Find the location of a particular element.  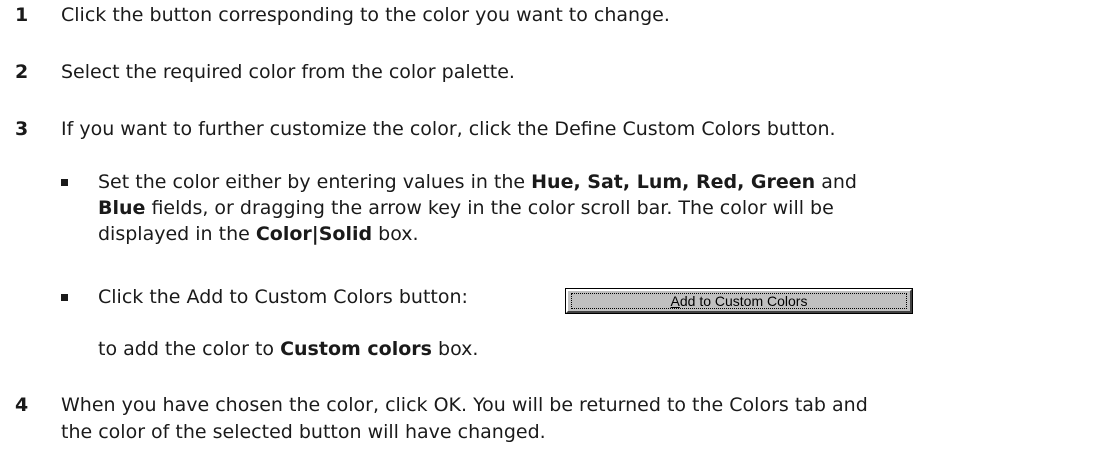

text-run: to add the color to is located at coordinates (189, 349).